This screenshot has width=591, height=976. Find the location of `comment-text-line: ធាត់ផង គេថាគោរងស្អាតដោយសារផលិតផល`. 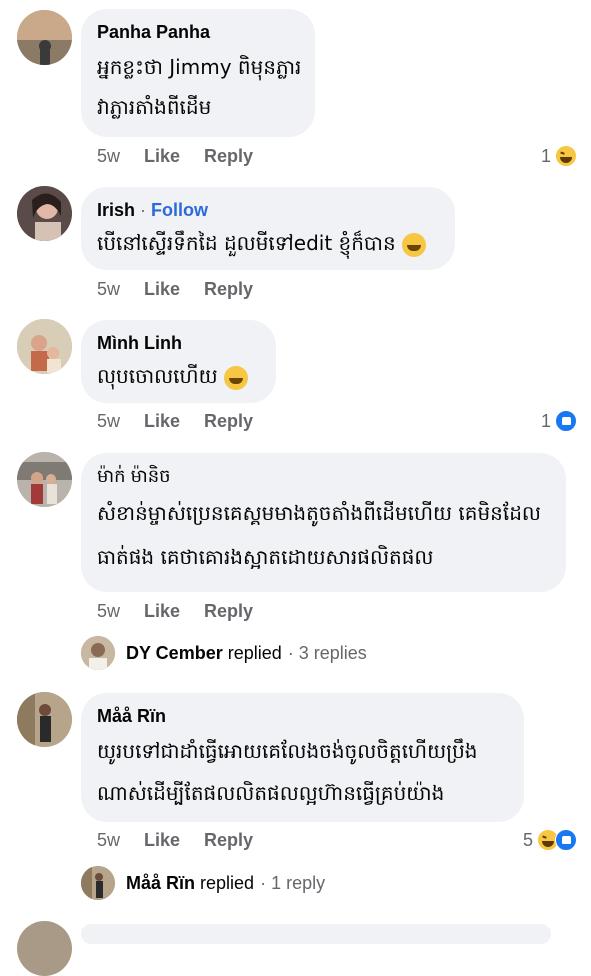

comment-text-line: ធាត់ផង គេថាគោរងស្អាតដោយសារផលិតផល is located at coordinates (265, 557).